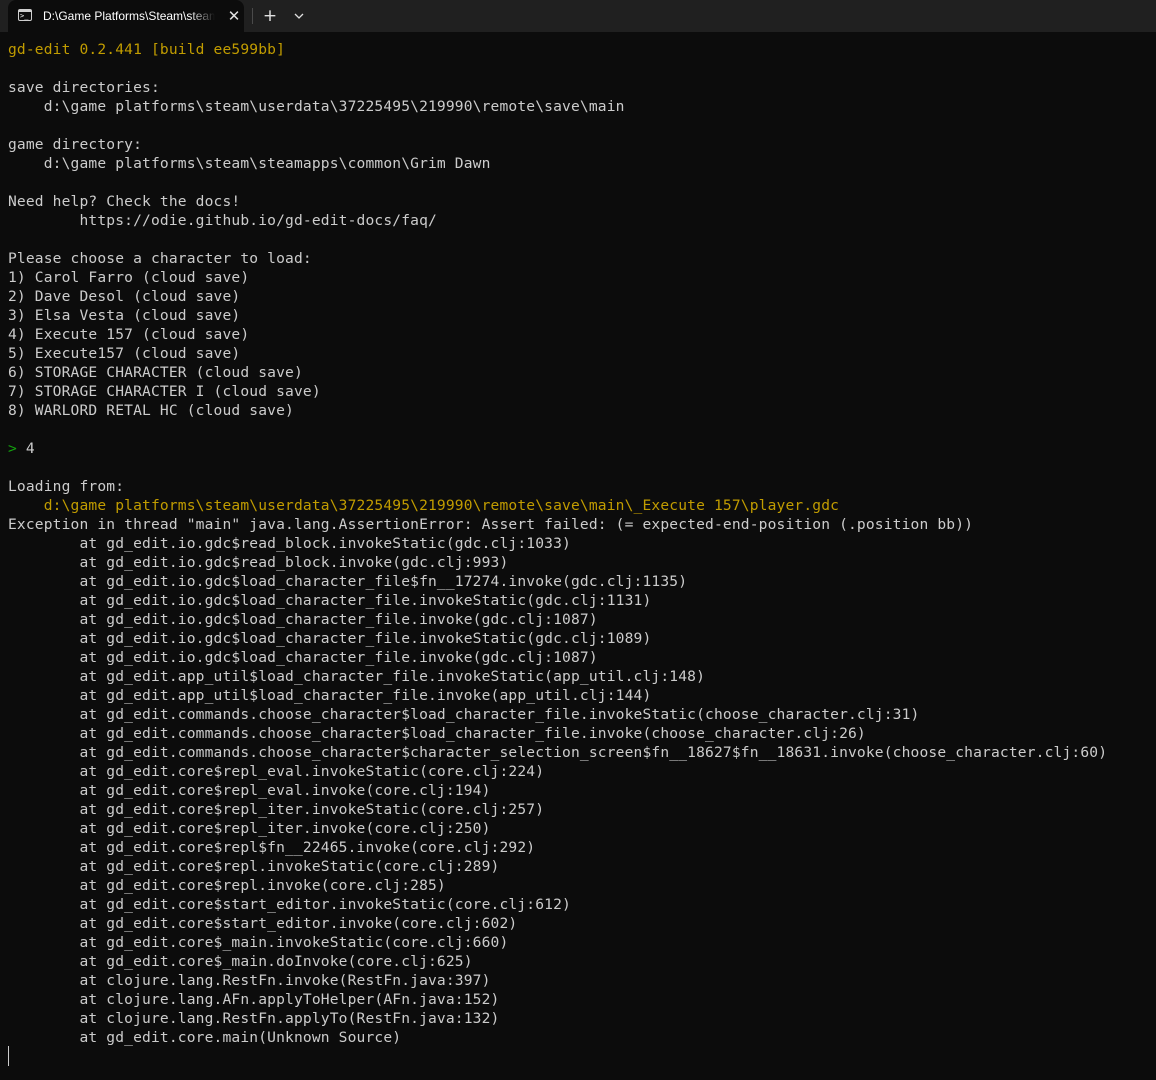  I want to click on new-tab-button: +, so click(270, 16).